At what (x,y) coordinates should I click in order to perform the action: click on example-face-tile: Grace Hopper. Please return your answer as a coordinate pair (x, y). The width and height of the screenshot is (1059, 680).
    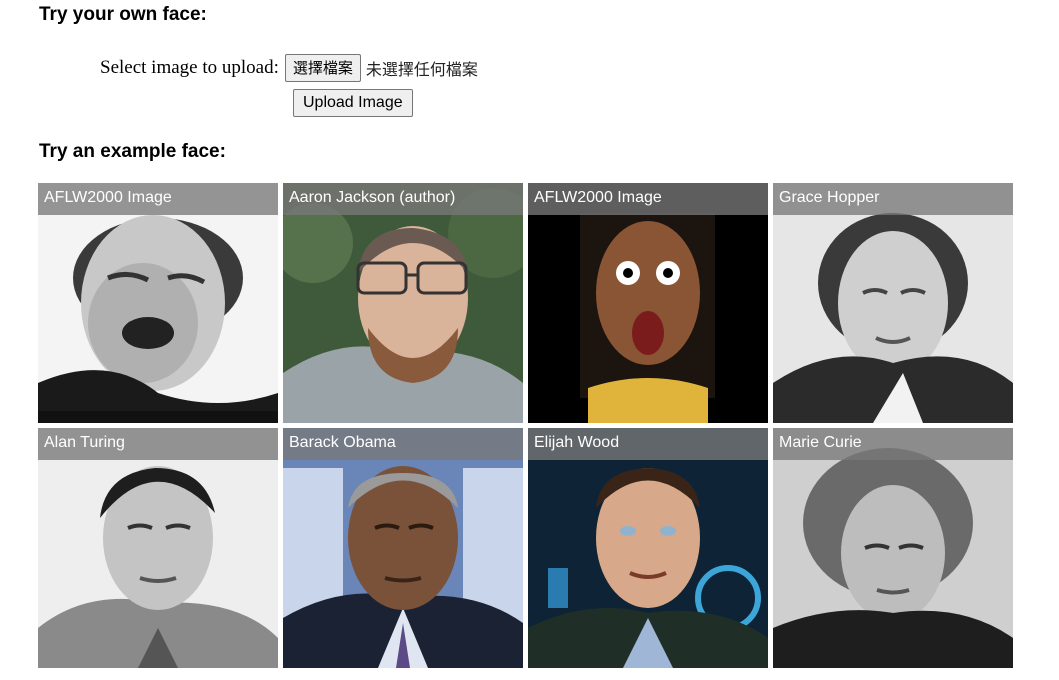
    Looking at the image, I should click on (893, 303).